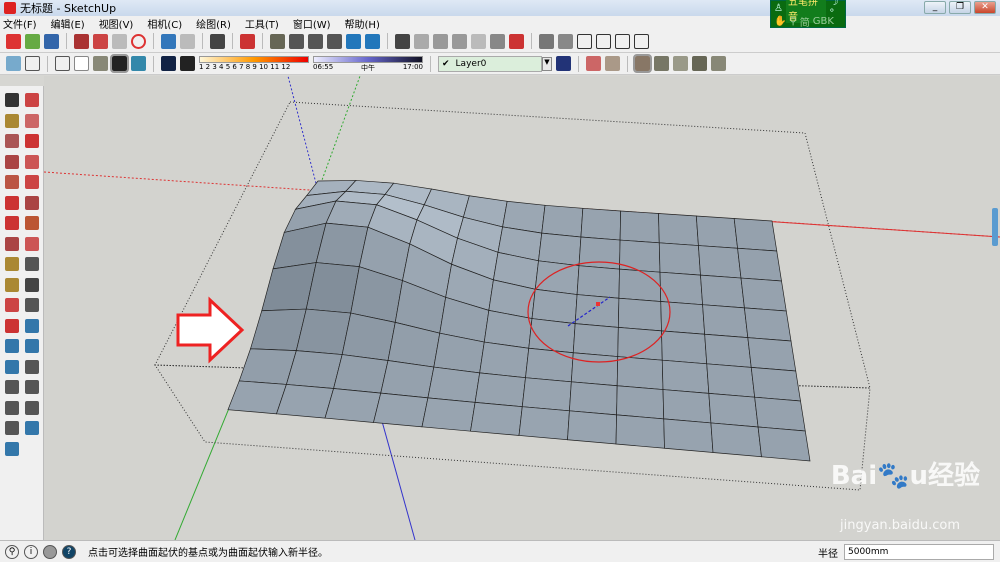 The width and height of the screenshot is (1000, 562). What do you see at coordinates (32, 284) in the screenshot?
I see `text-tool-icon` at bounding box center [32, 284].